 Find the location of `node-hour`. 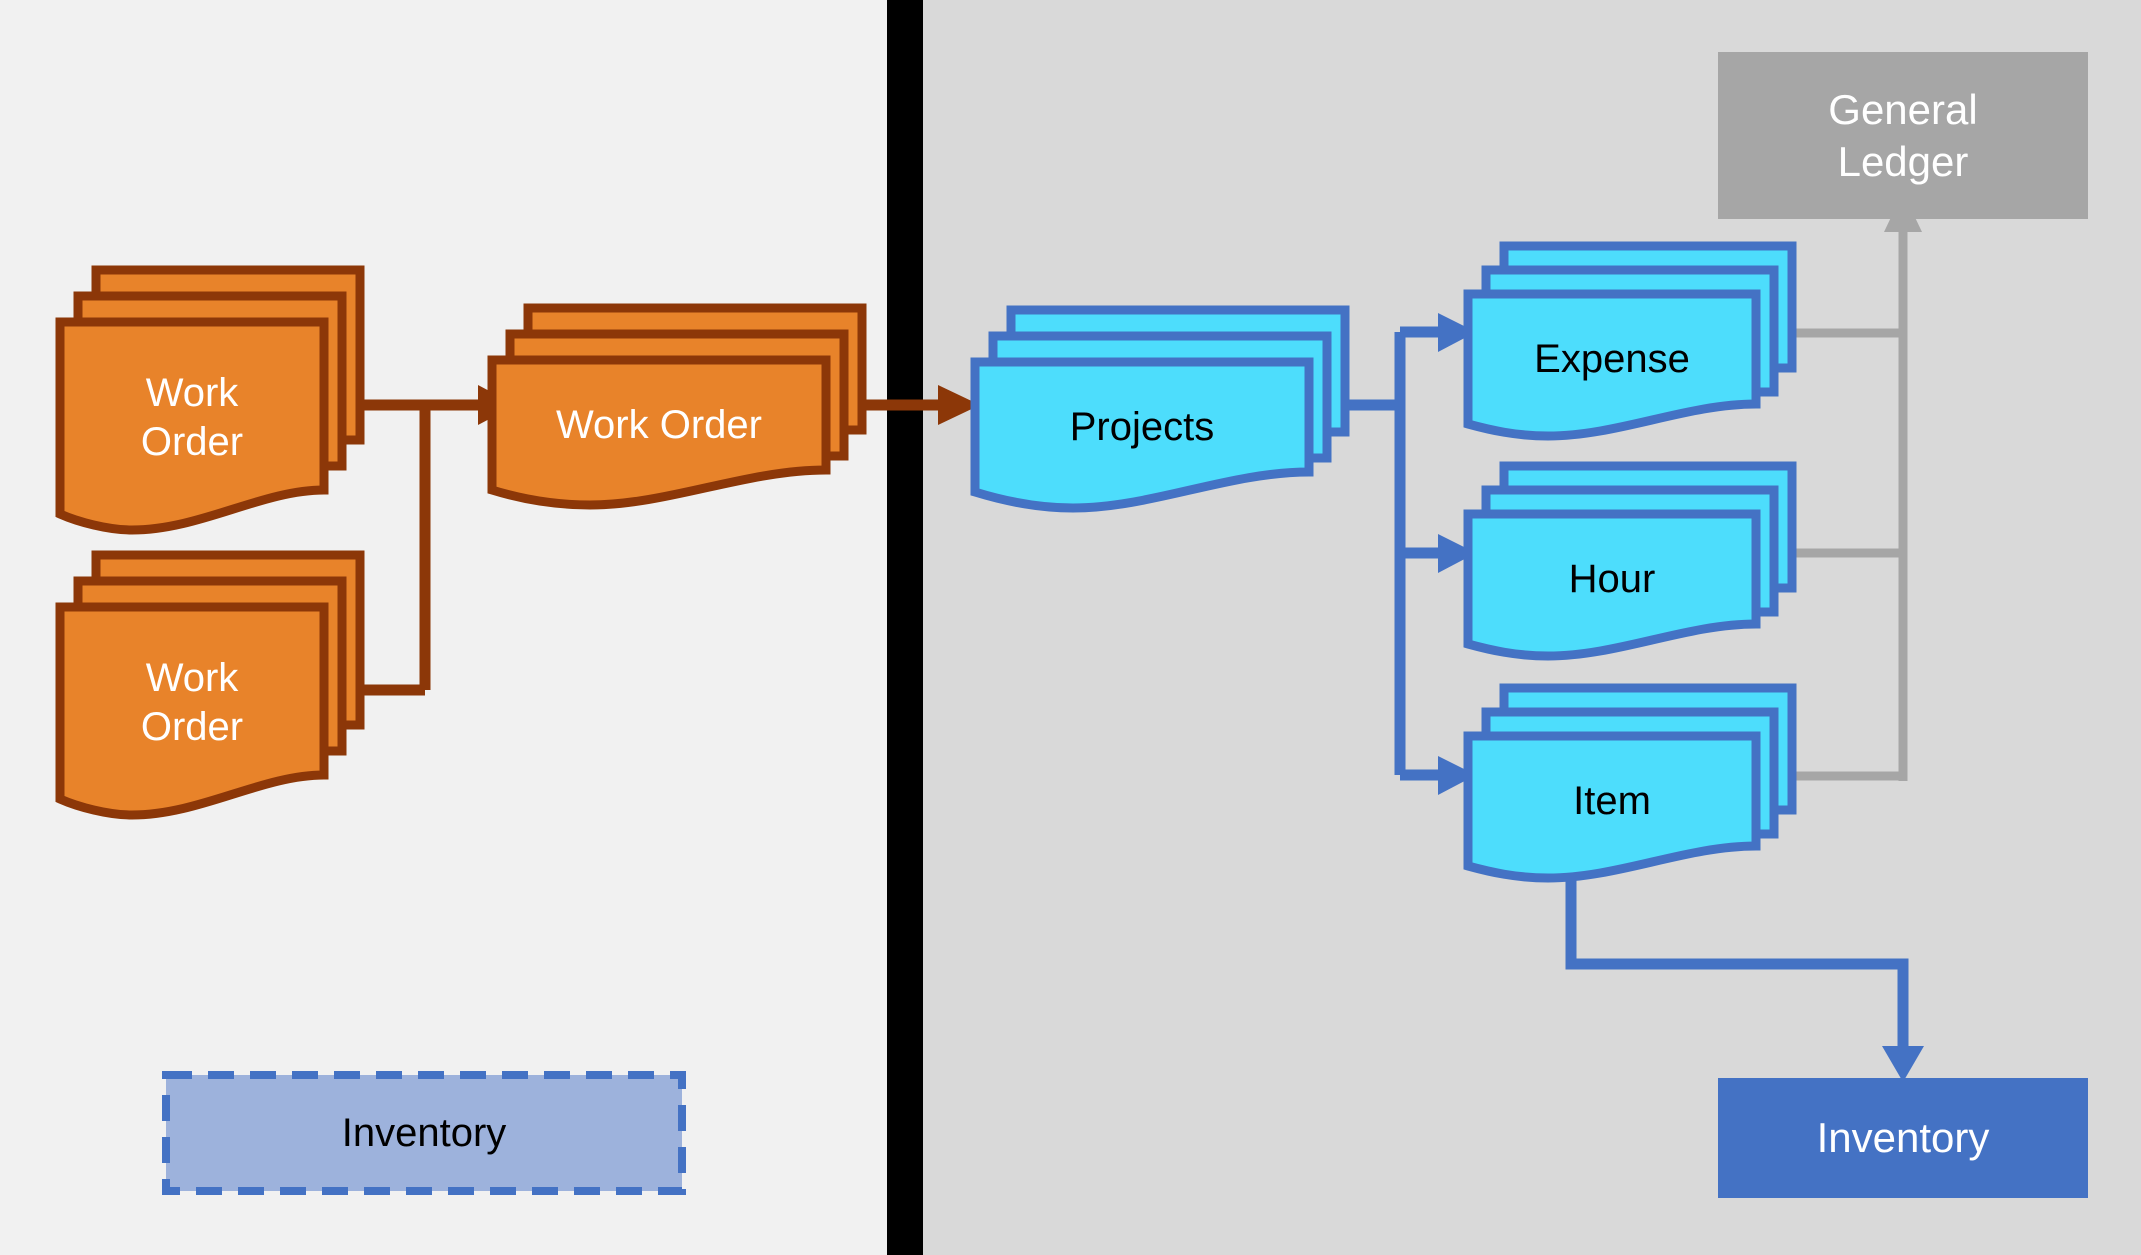

node-hour is located at coordinates (1630, 561).